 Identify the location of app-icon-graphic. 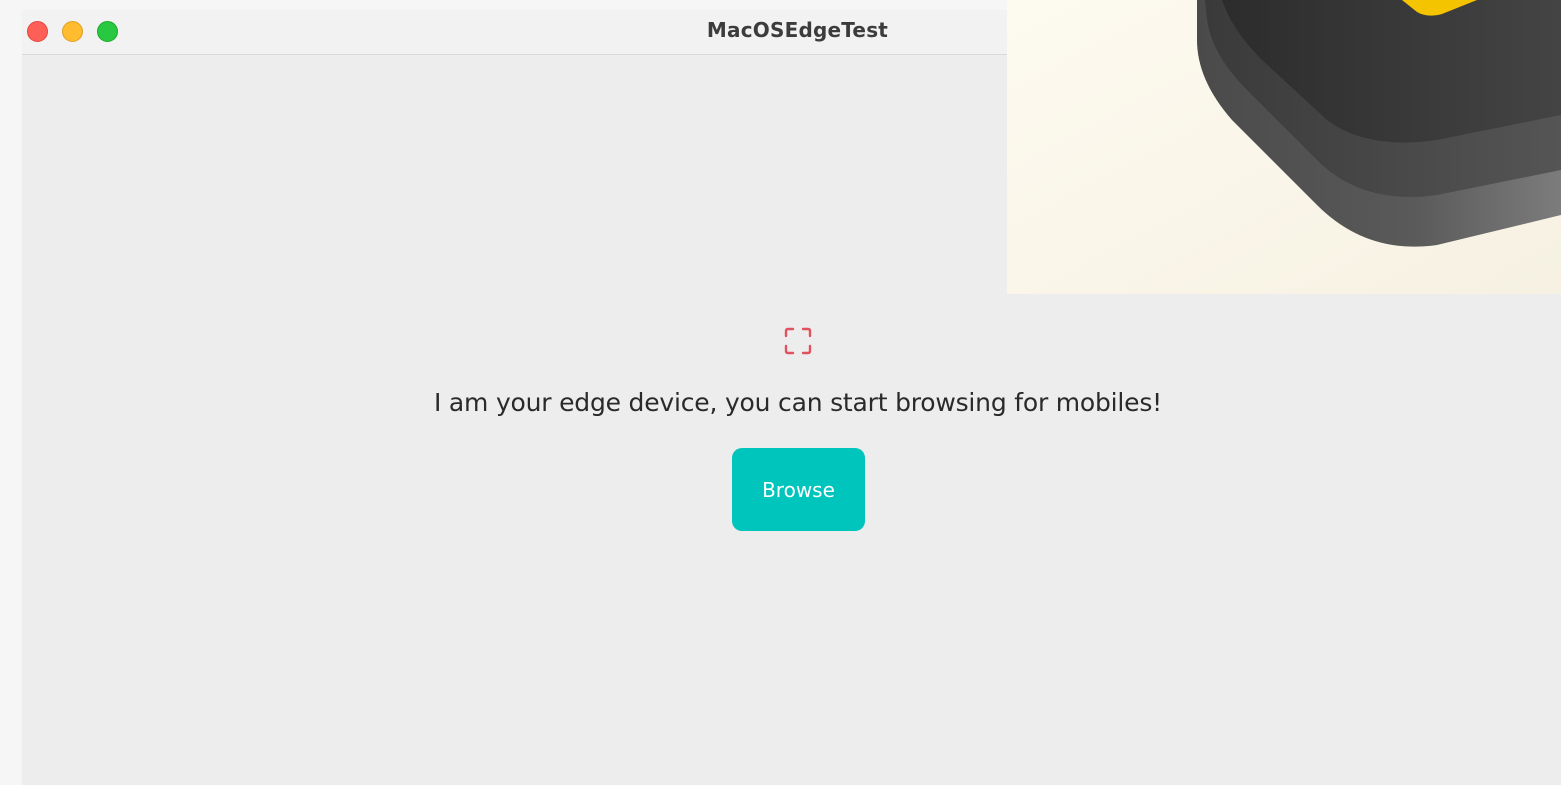
(1284, 147).